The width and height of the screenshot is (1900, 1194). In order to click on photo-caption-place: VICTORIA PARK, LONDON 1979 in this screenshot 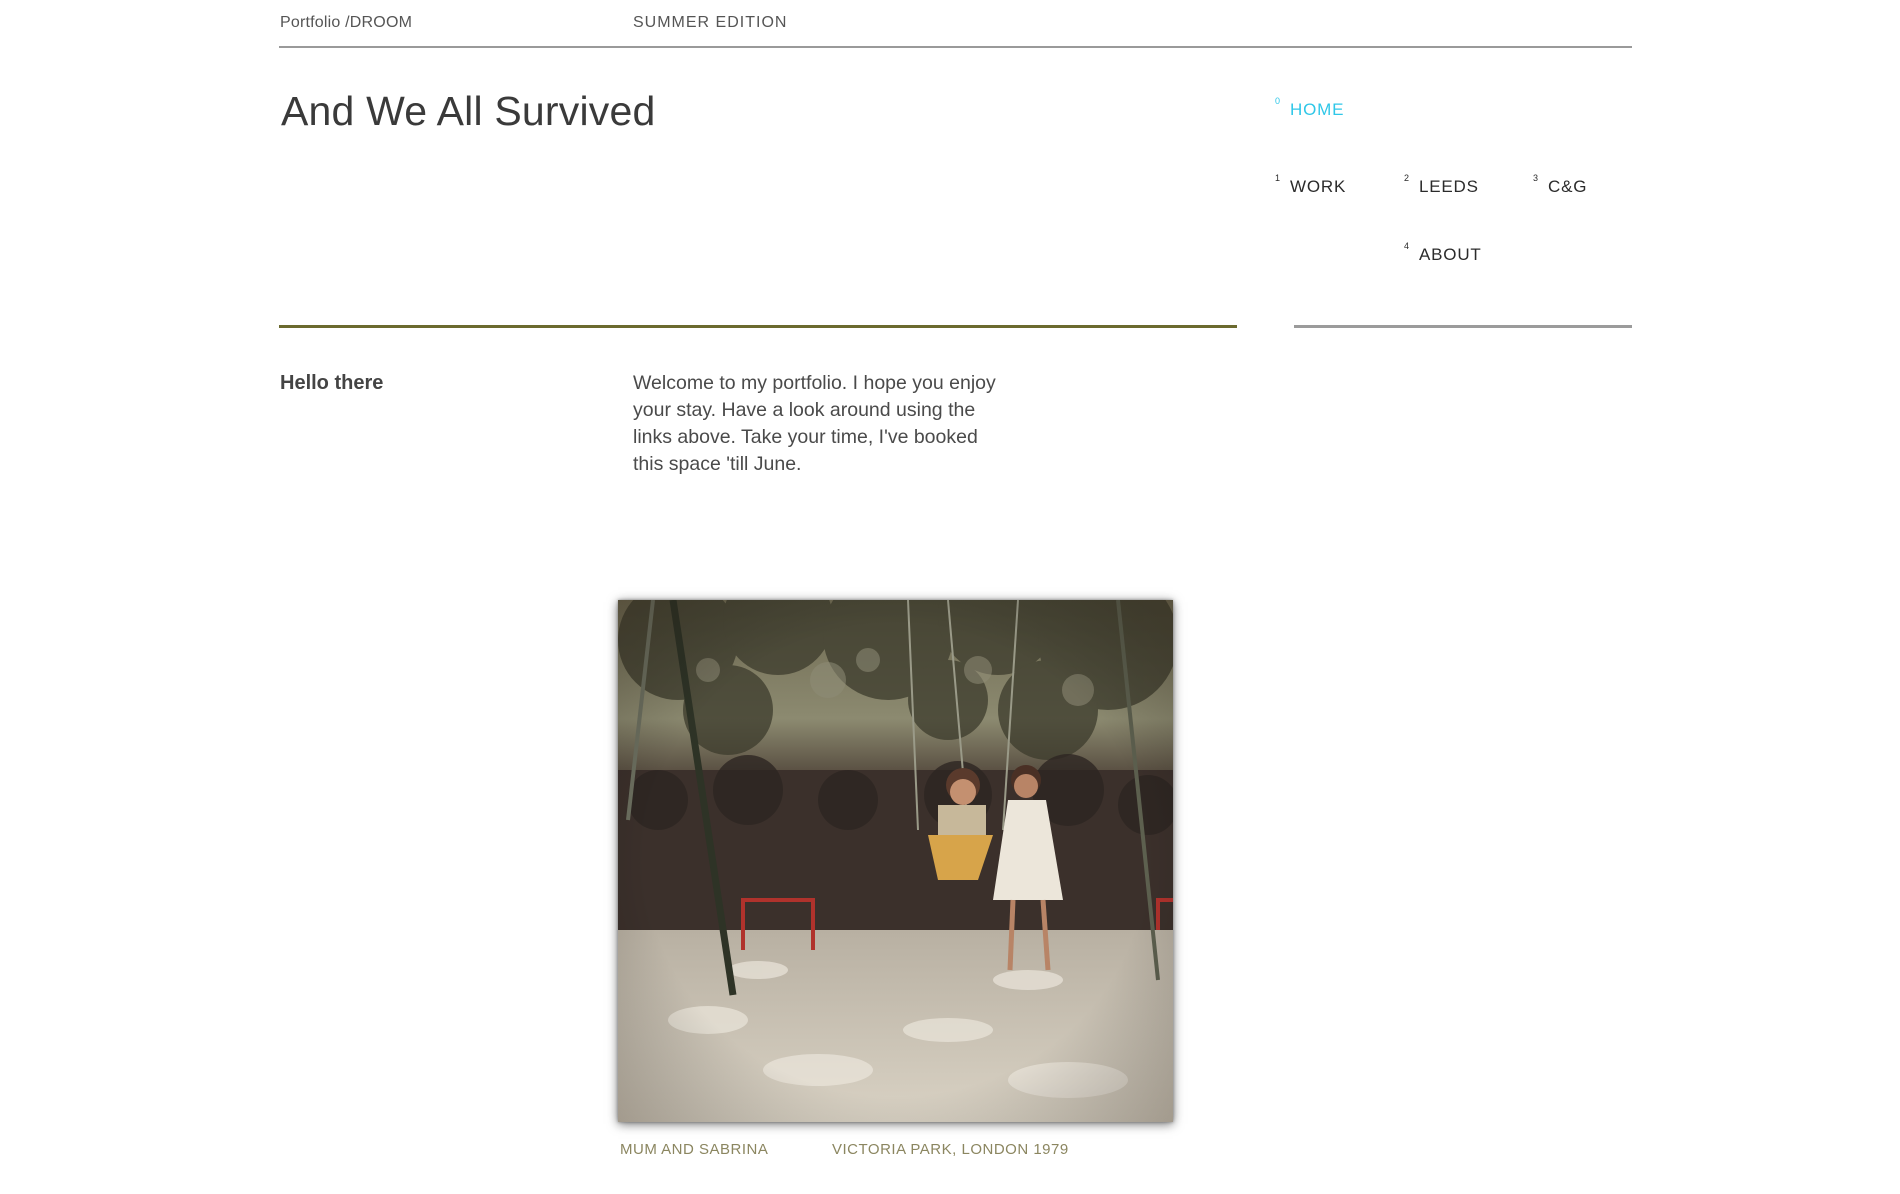, I will do `click(950, 1149)`.